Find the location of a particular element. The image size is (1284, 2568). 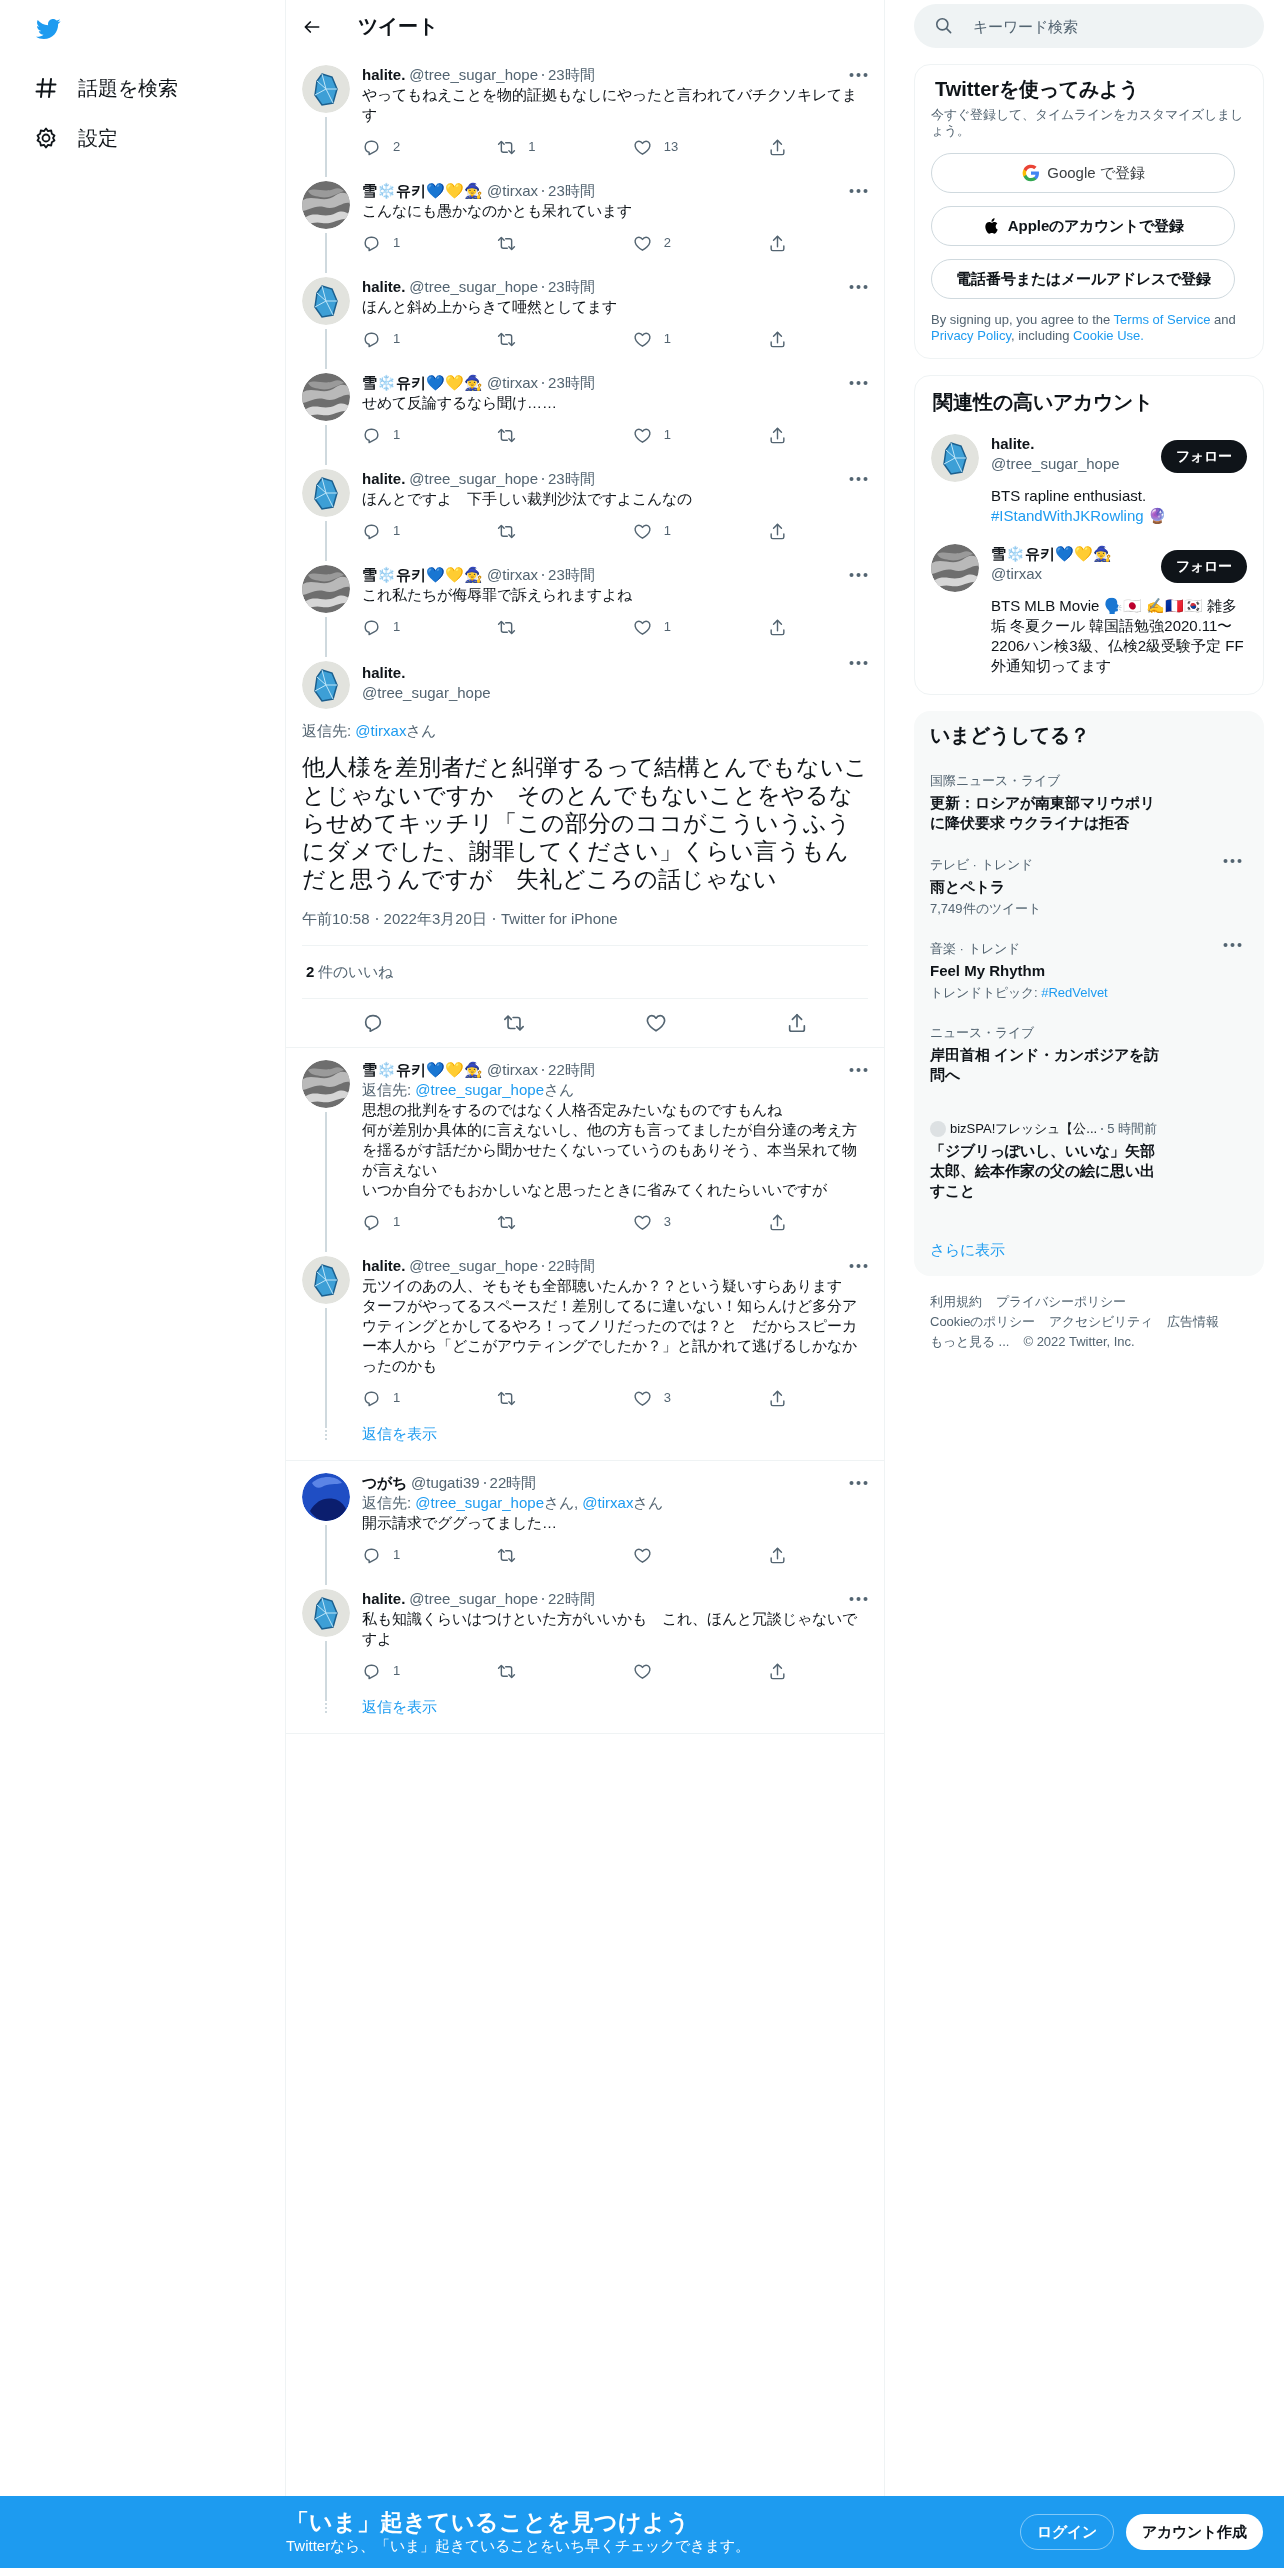

bird-logo is located at coordinates (48, 29).